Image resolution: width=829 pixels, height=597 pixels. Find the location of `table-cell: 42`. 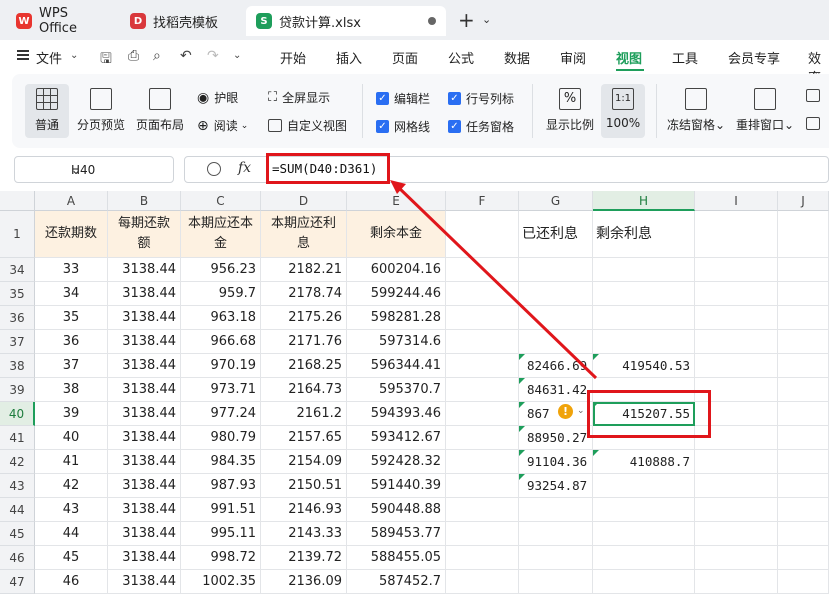

table-cell: 42 is located at coordinates (71, 486).